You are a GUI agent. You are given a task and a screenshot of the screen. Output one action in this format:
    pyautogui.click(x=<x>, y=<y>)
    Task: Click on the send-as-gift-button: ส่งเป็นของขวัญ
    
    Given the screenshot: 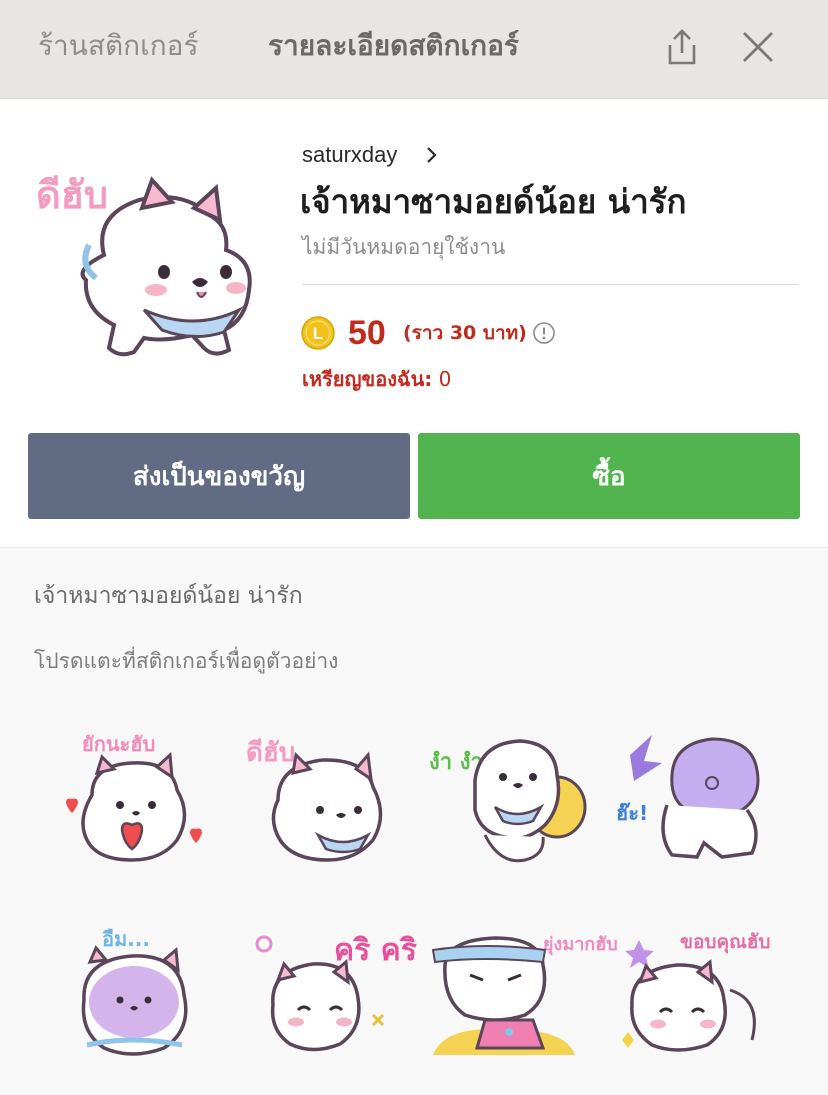 What is the action you would take?
    pyautogui.click(x=219, y=476)
    